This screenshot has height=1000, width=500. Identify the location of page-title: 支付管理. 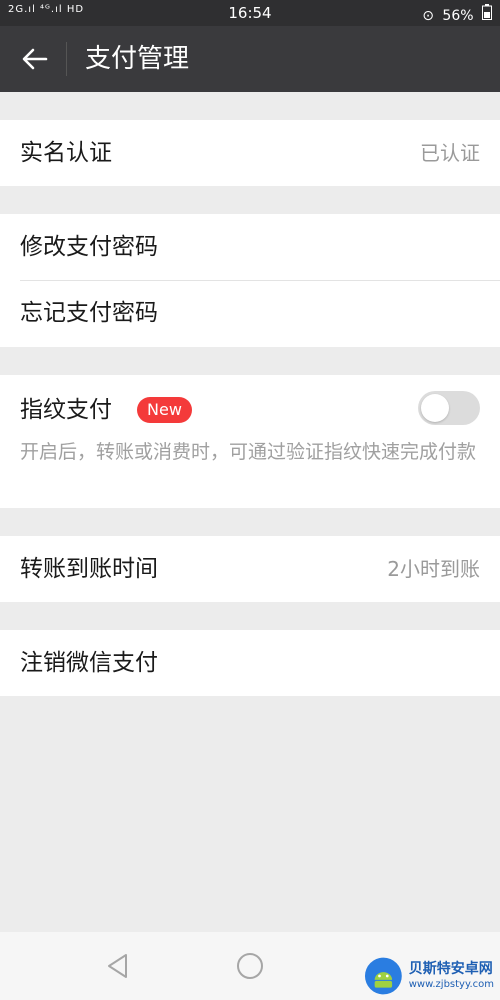
(137, 59).